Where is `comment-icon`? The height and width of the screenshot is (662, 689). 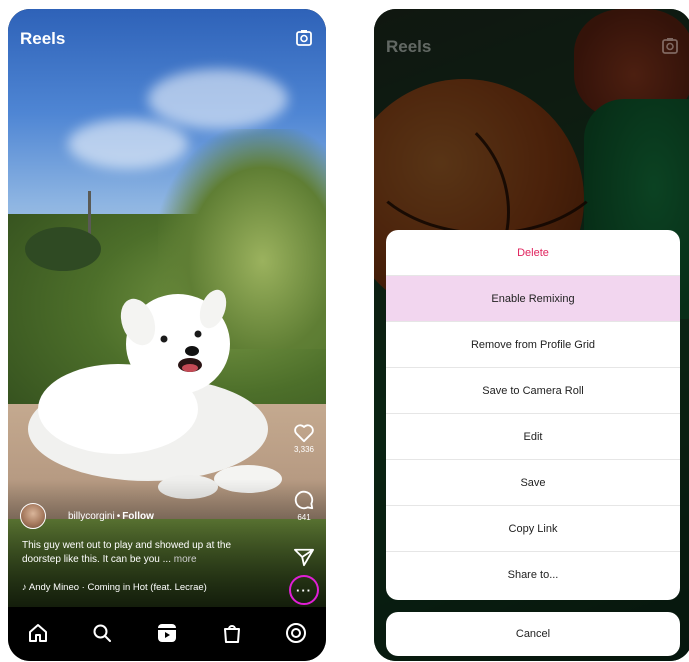 comment-icon is located at coordinates (304, 500).